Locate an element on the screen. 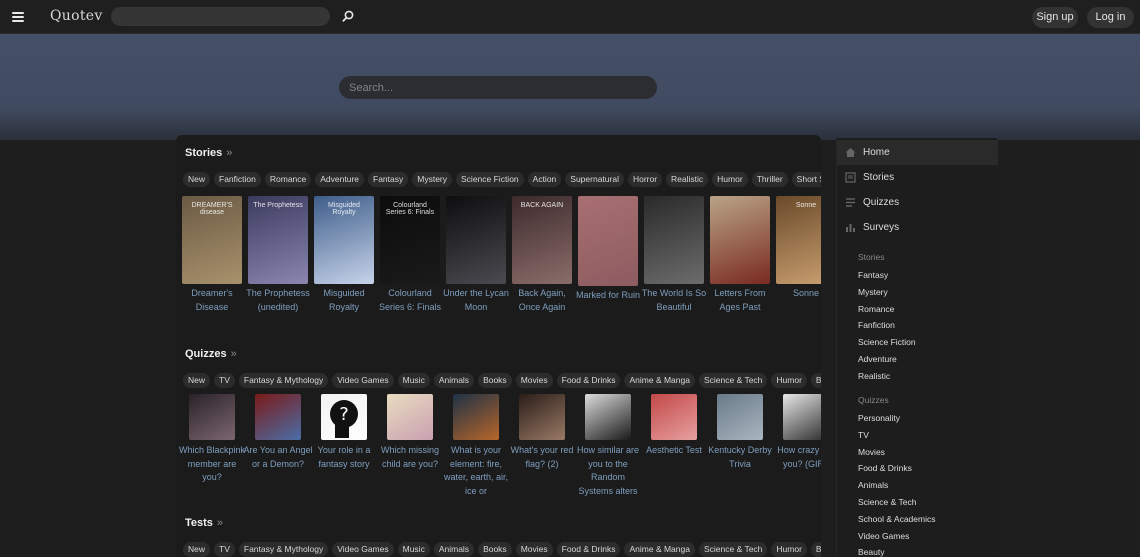 Image resolution: width=1140 pixels, height=557 pixels. story-card: Under the Lycan Moon is located at coordinates (476, 255).